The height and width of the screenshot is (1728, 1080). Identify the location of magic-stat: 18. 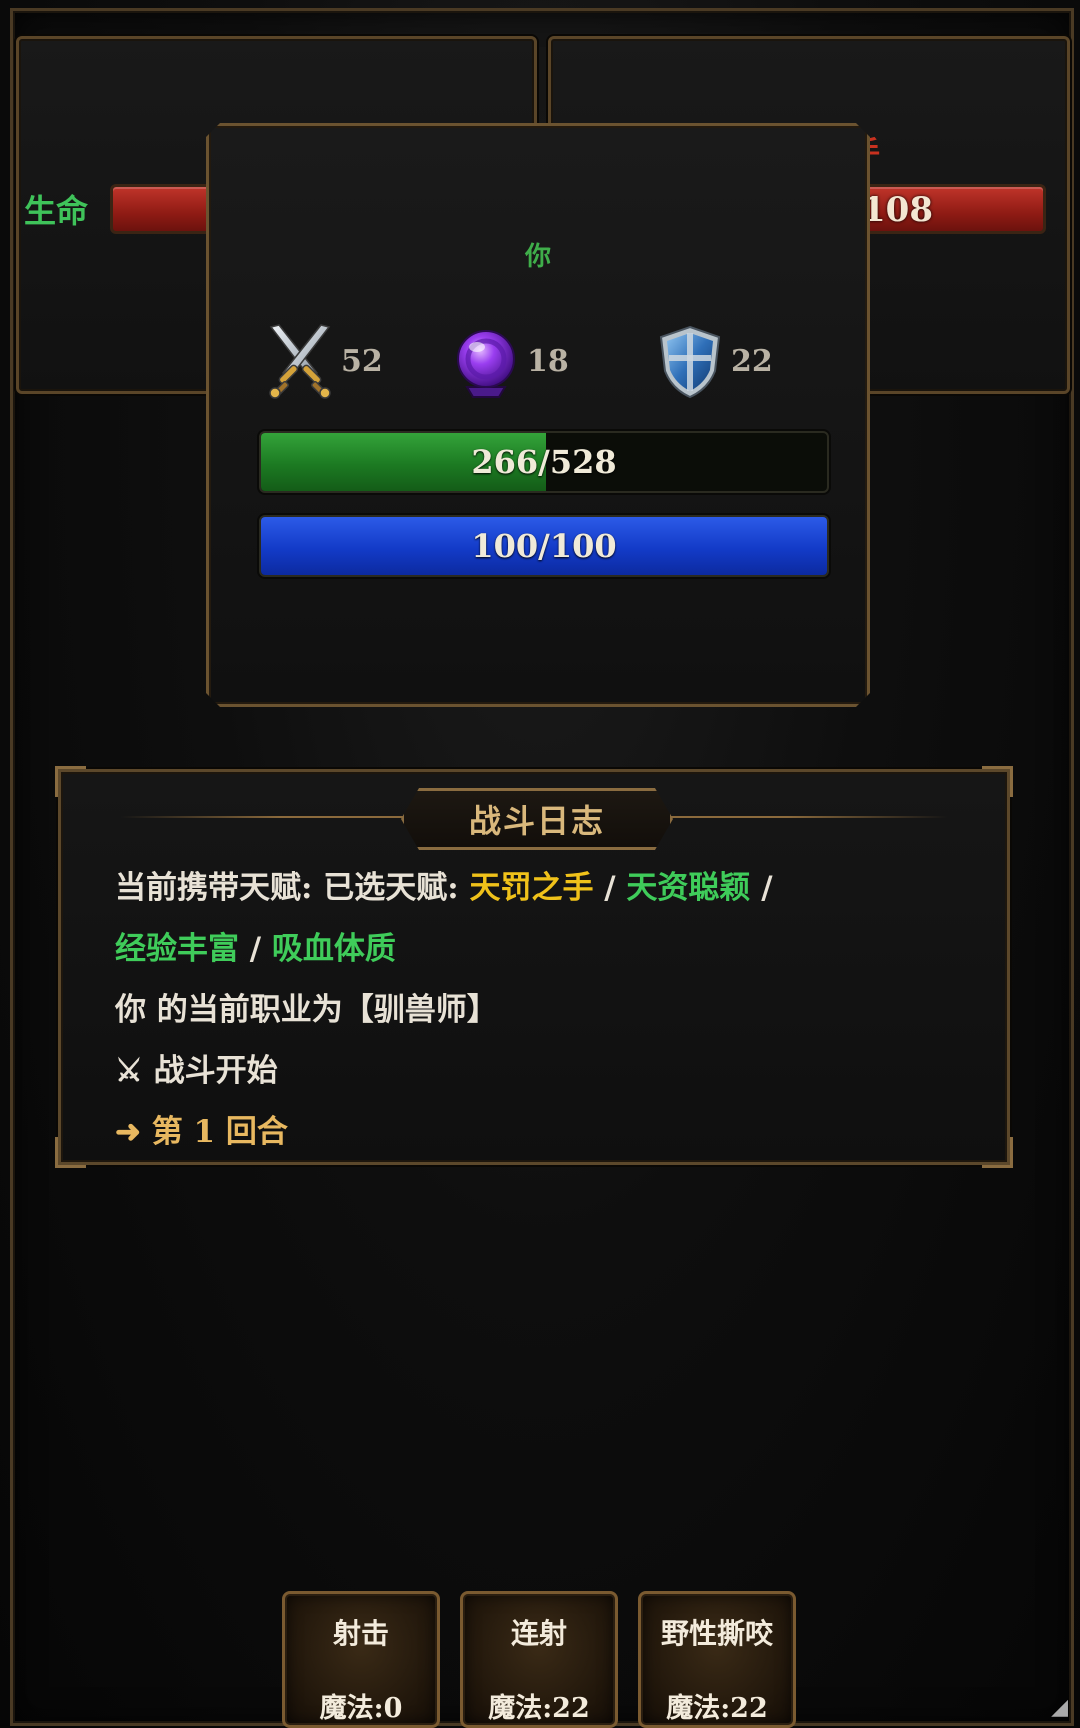
(509, 361).